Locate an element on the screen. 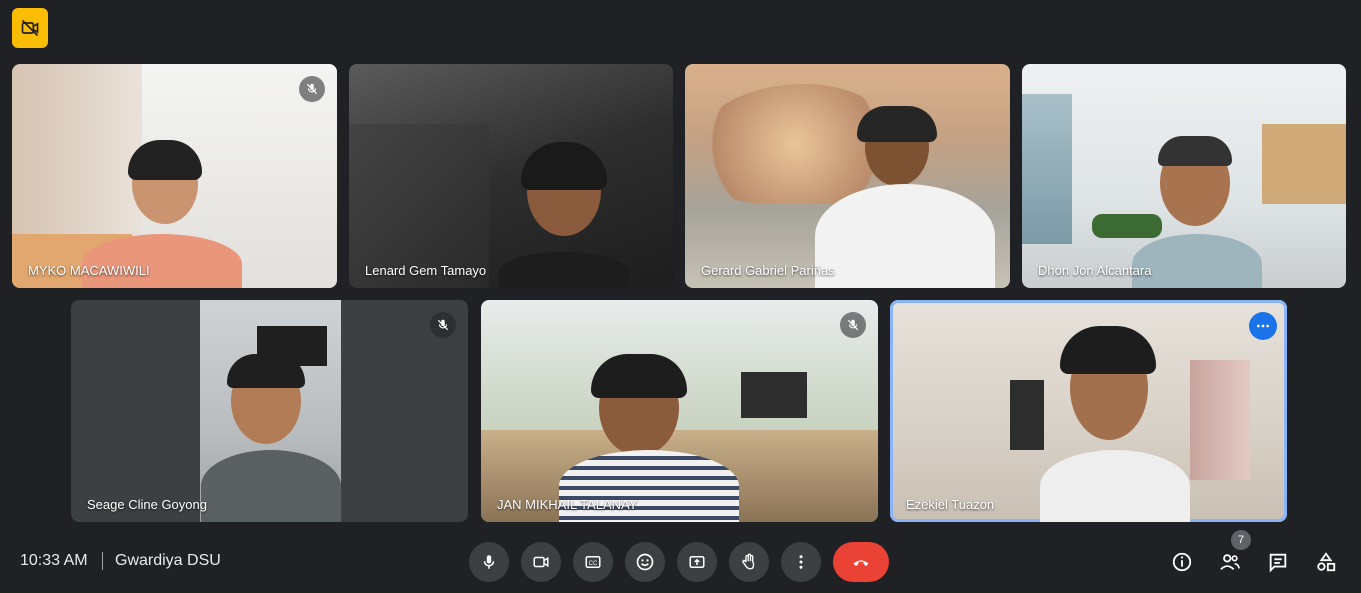 This screenshot has width=1361, height=593. participant-tile-seage: Seage Cline Goyong is located at coordinates (269, 411).